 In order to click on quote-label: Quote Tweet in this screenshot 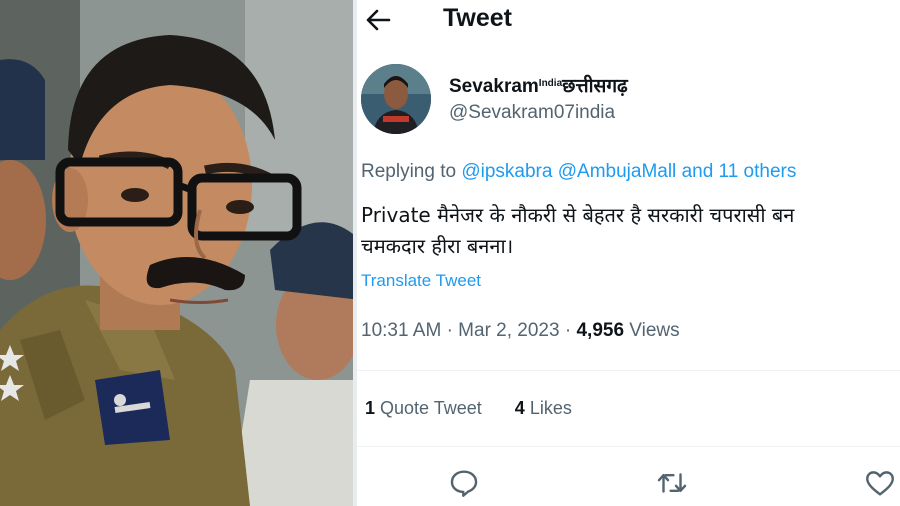, I will do `click(431, 408)`.